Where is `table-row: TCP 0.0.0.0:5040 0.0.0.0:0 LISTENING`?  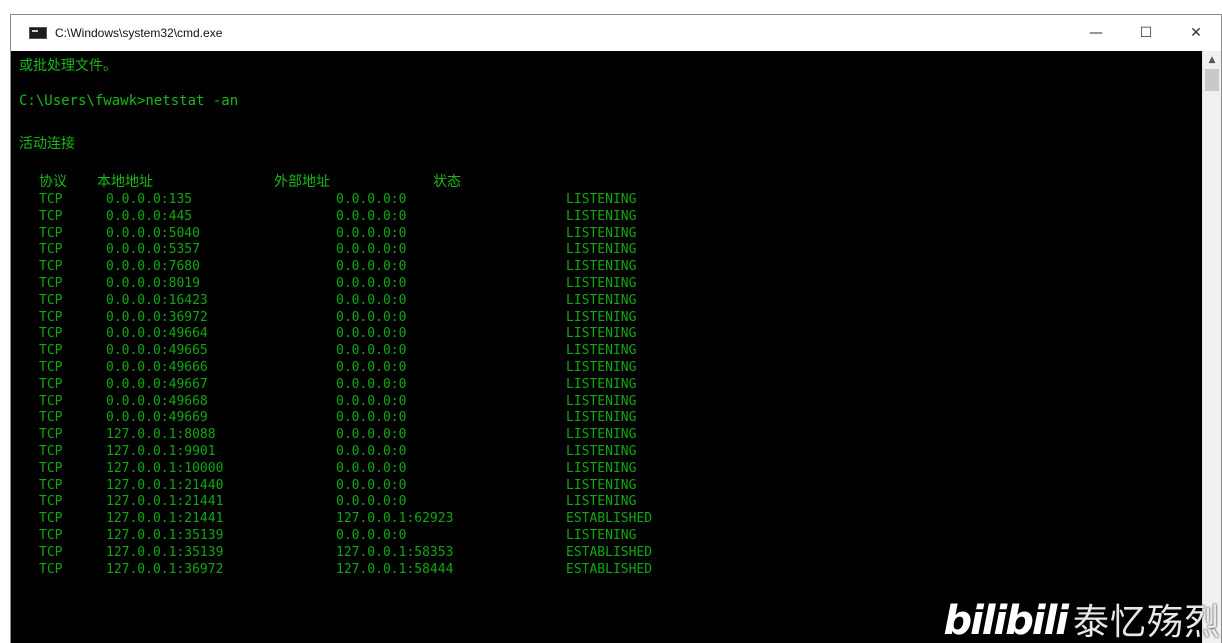 table-row: TCP 0.0.0.0:5040 0.0.0.0:0 LISTENING is located at coordinates (607, 234).